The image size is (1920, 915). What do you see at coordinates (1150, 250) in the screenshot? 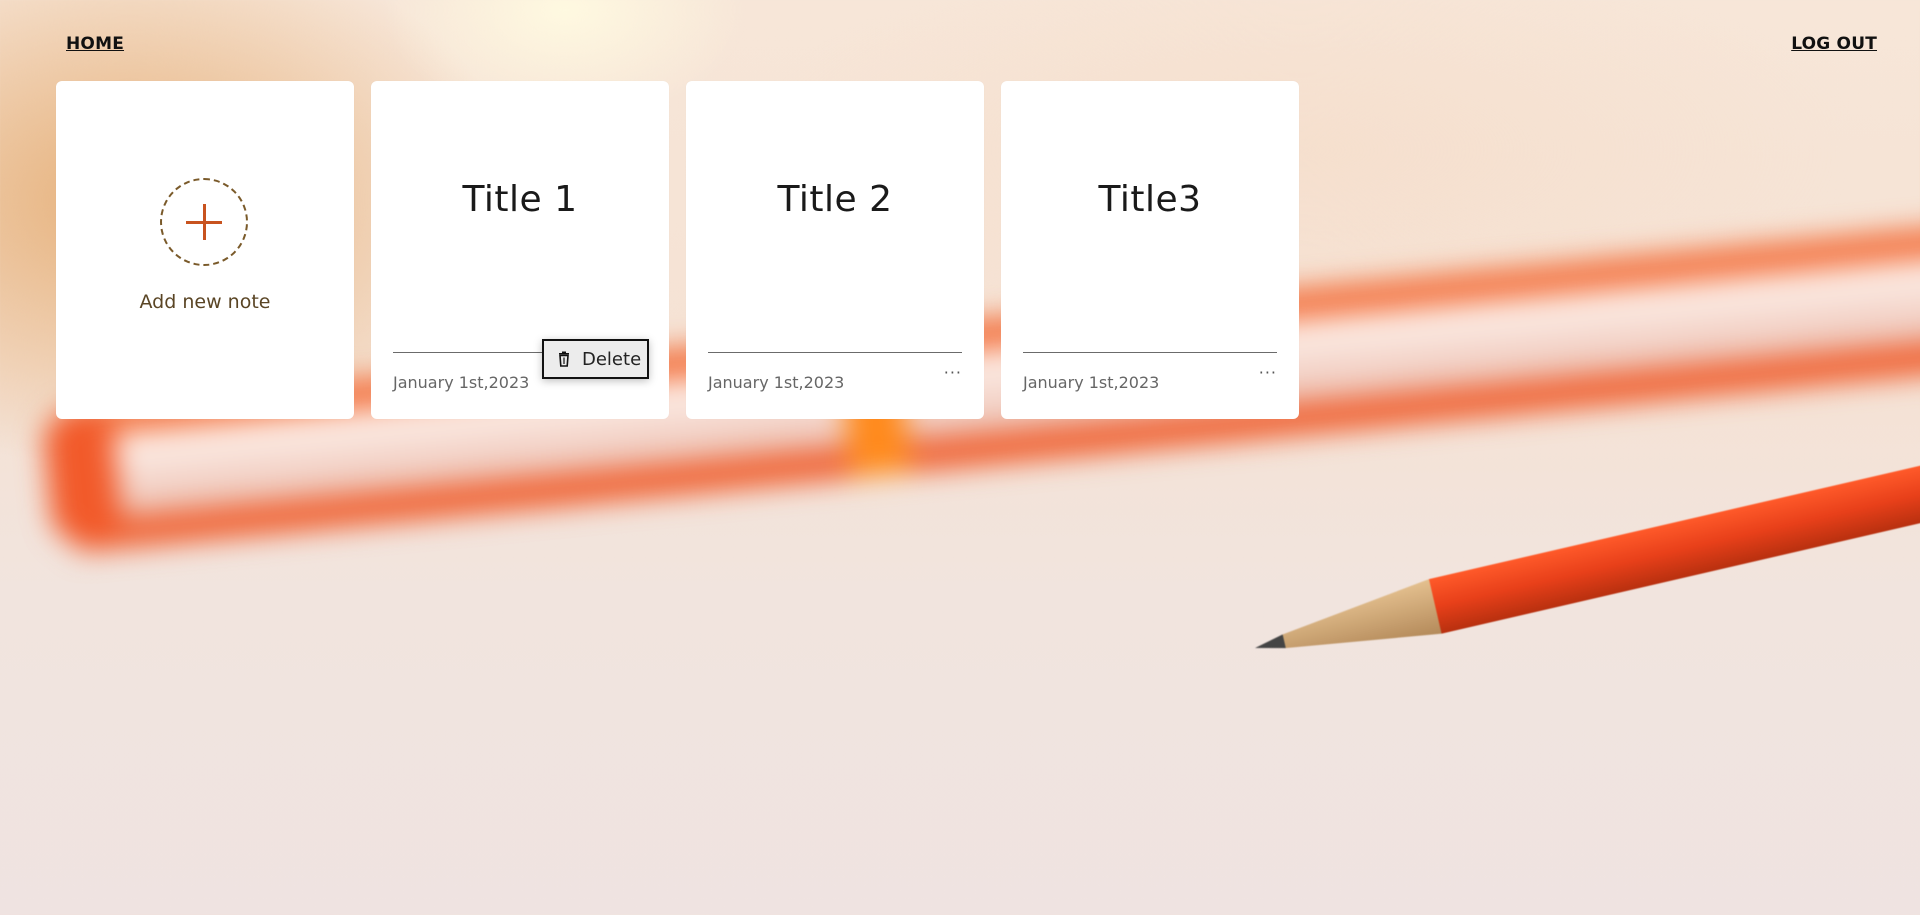
I see `note-card: Title3 January 1st,2023 ···` at bounding box center [1150, 250].